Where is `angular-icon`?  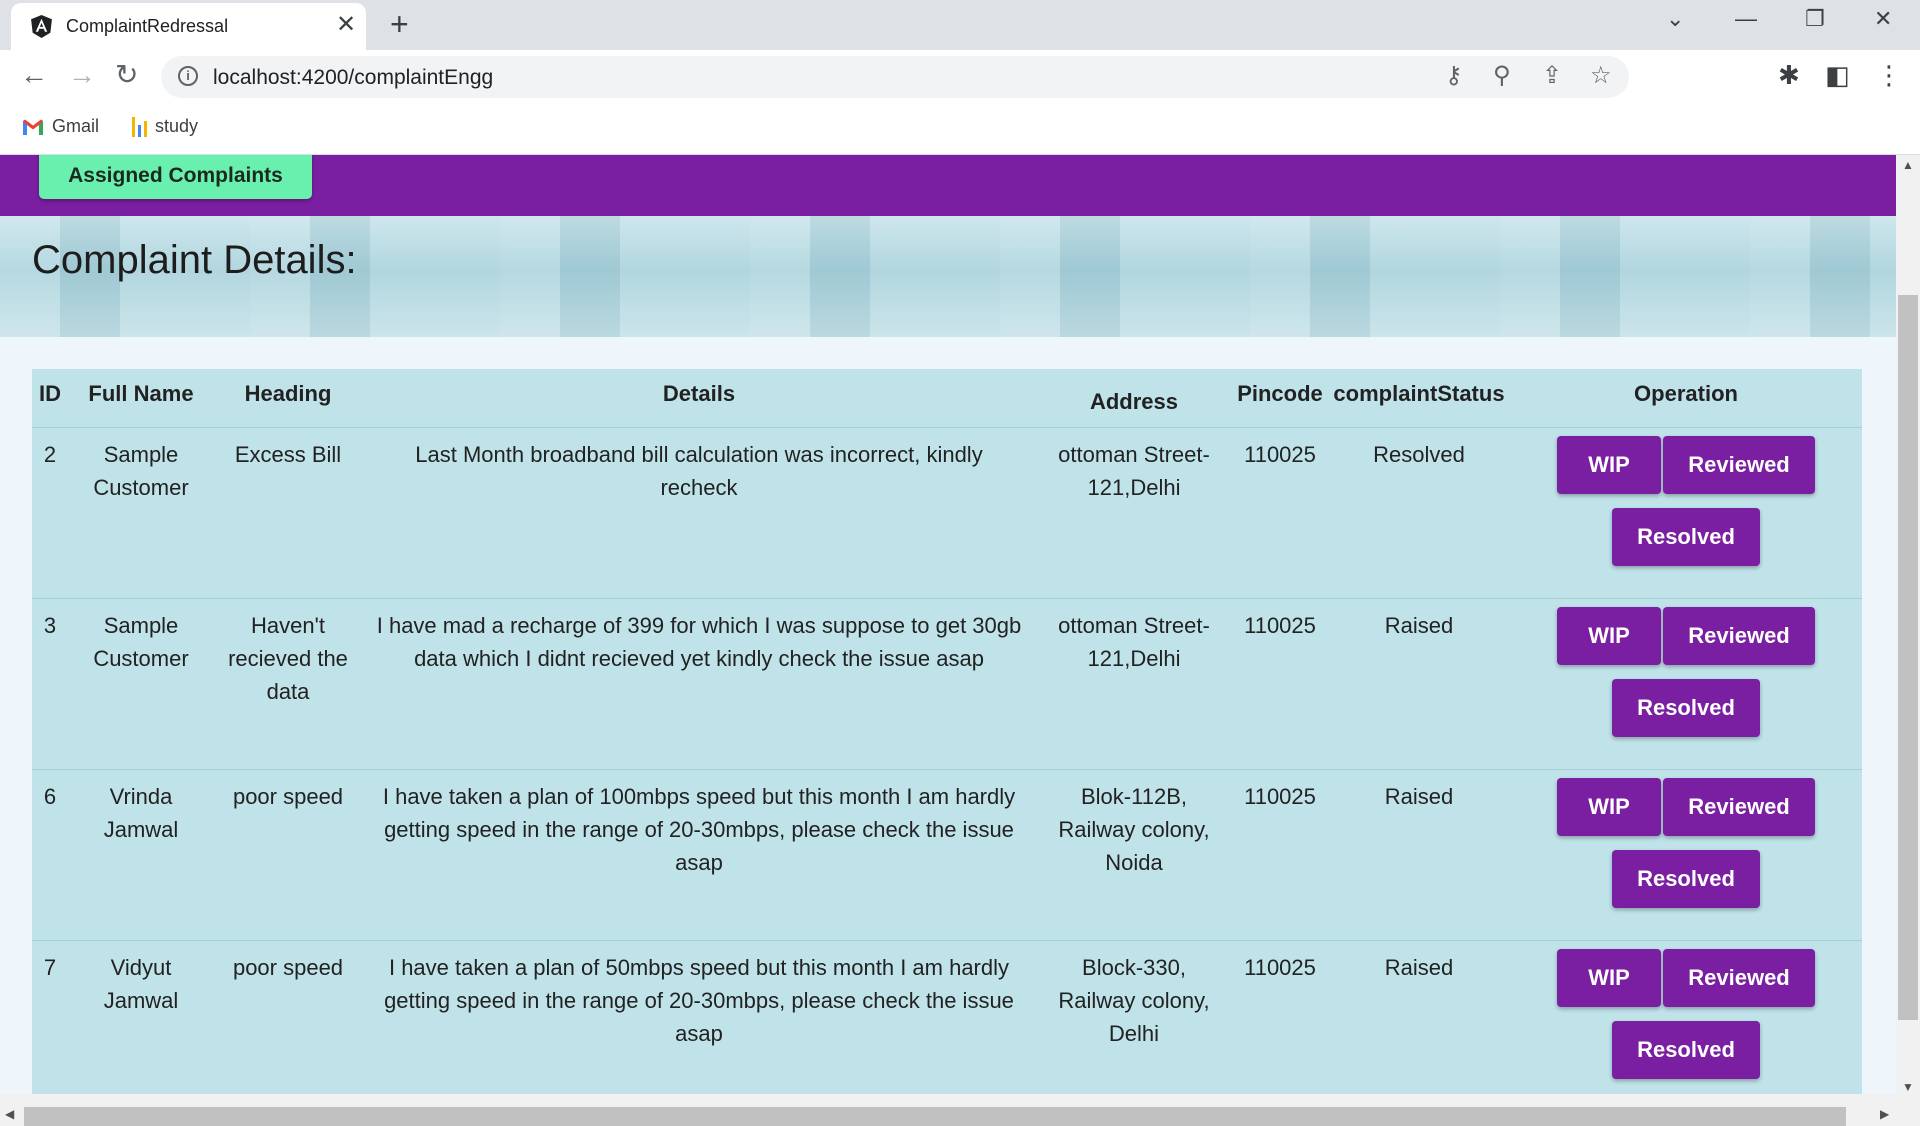
angular-icon is located at coordinates (41, 26).